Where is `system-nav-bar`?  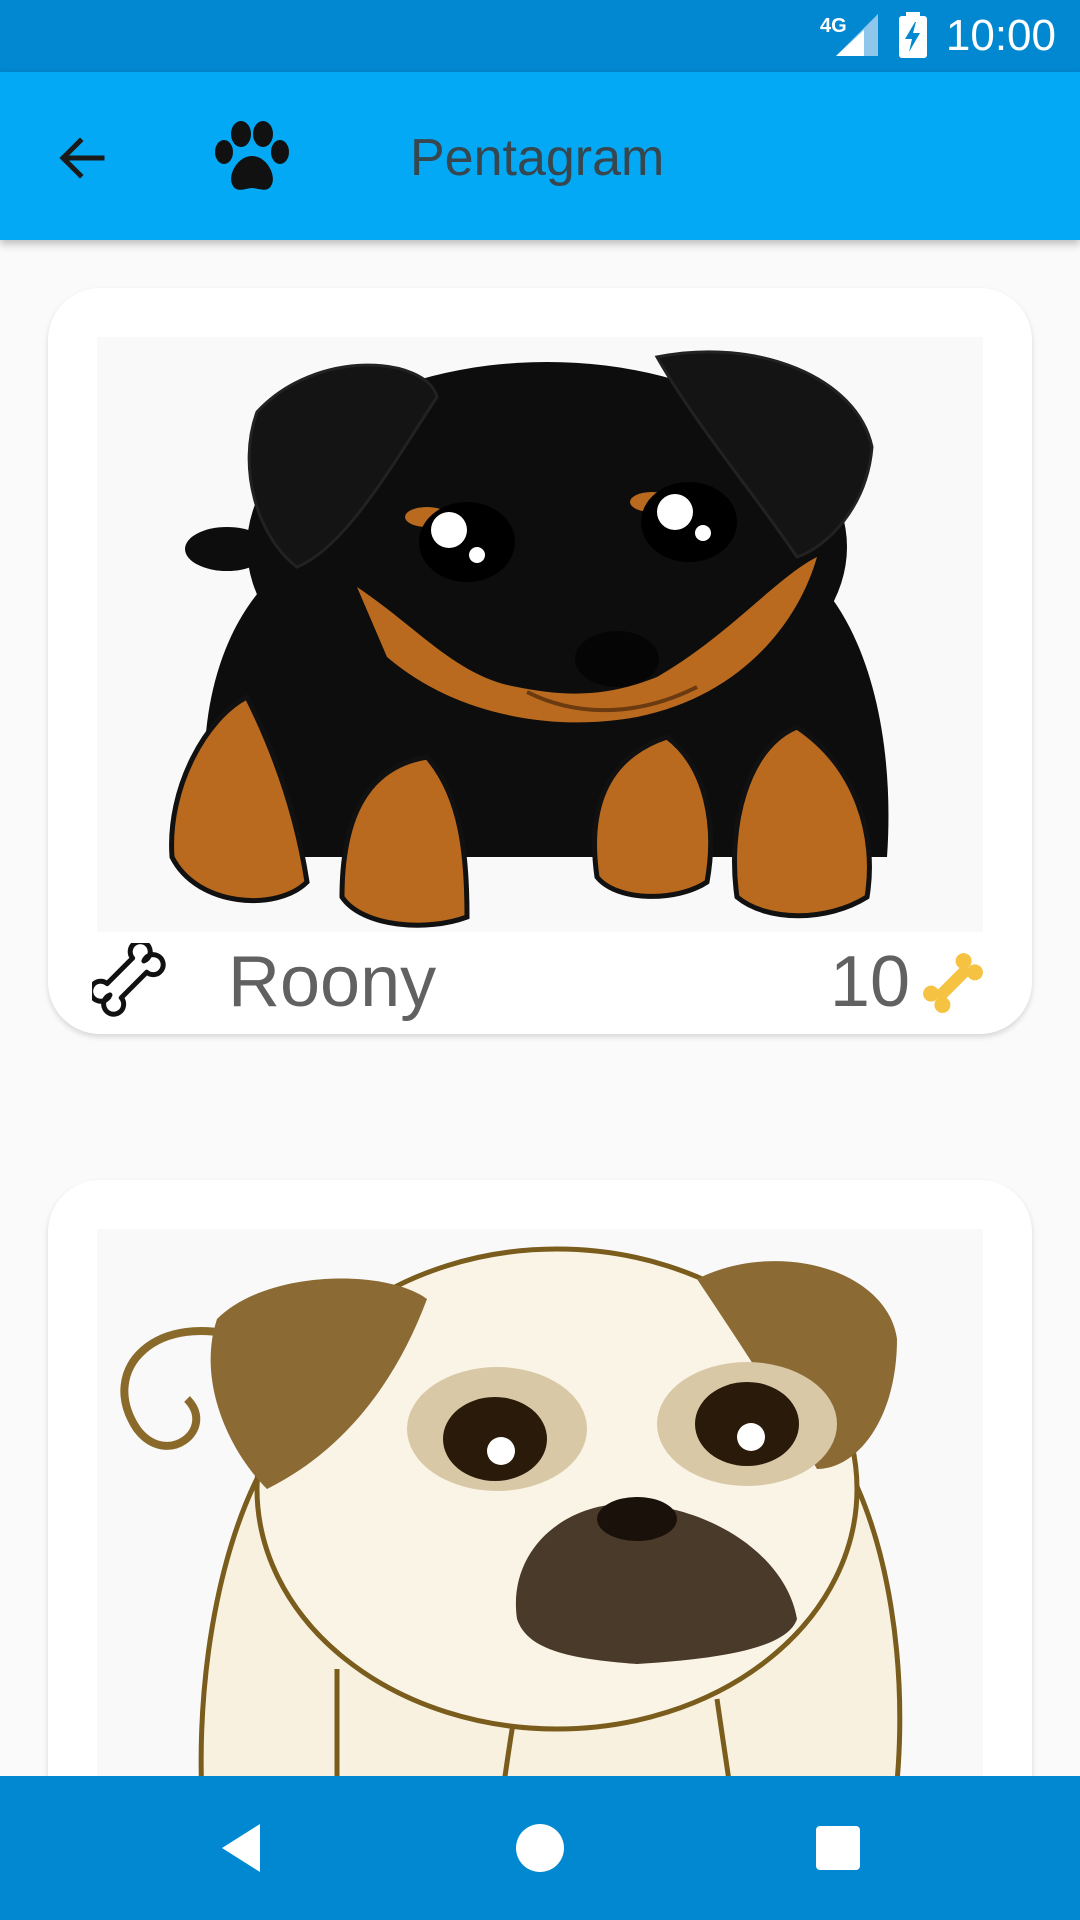
system-nav-bar is located at coordinates (540, 1848).